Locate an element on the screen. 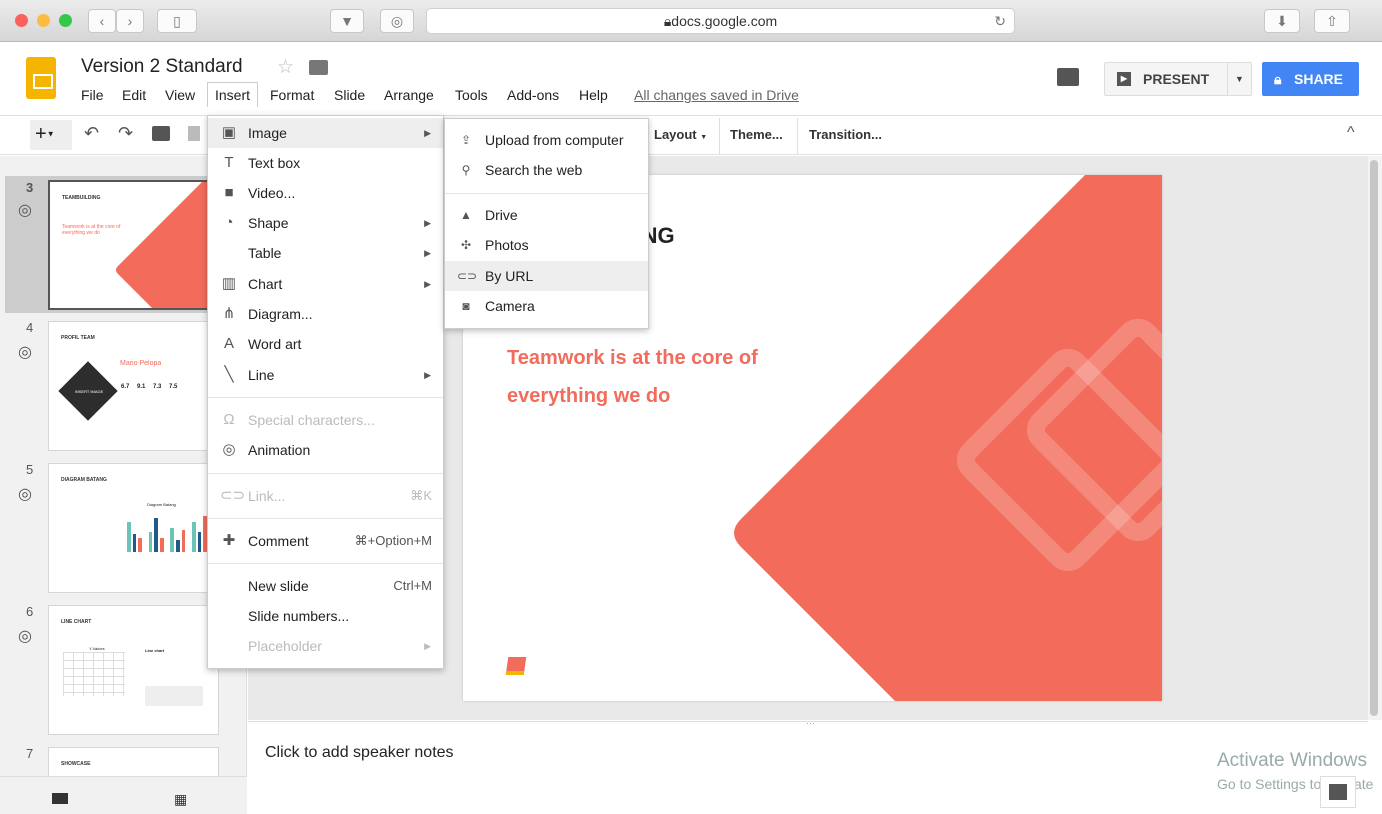  chevron-down-icon: ▼ is located at coordinates (51, 134).